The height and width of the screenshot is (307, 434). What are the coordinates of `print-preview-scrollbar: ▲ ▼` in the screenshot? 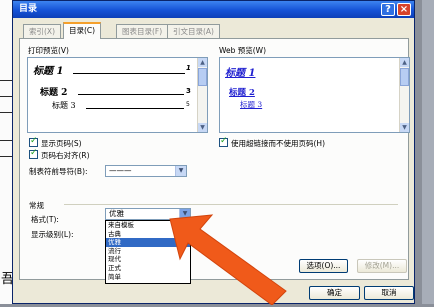 It's located at (202, 95).